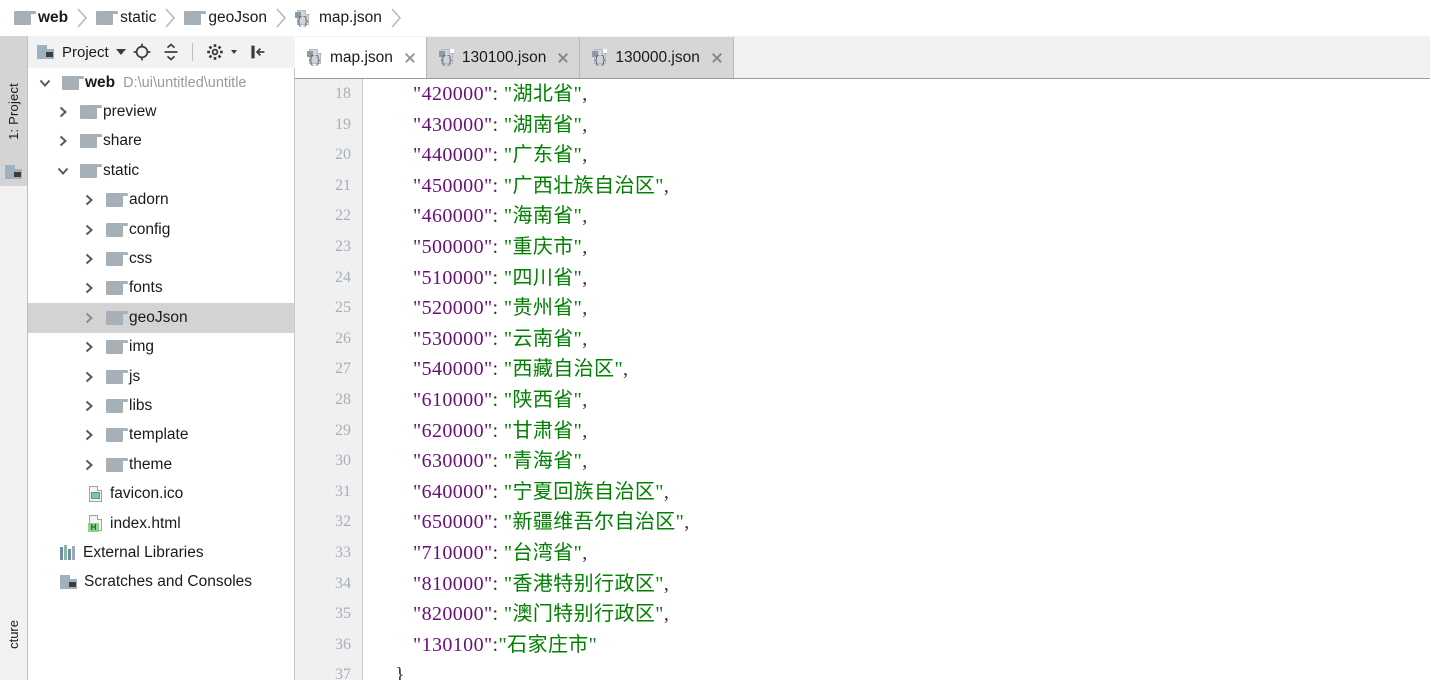  I want to click on locate-target-icon, so click(142, 52).